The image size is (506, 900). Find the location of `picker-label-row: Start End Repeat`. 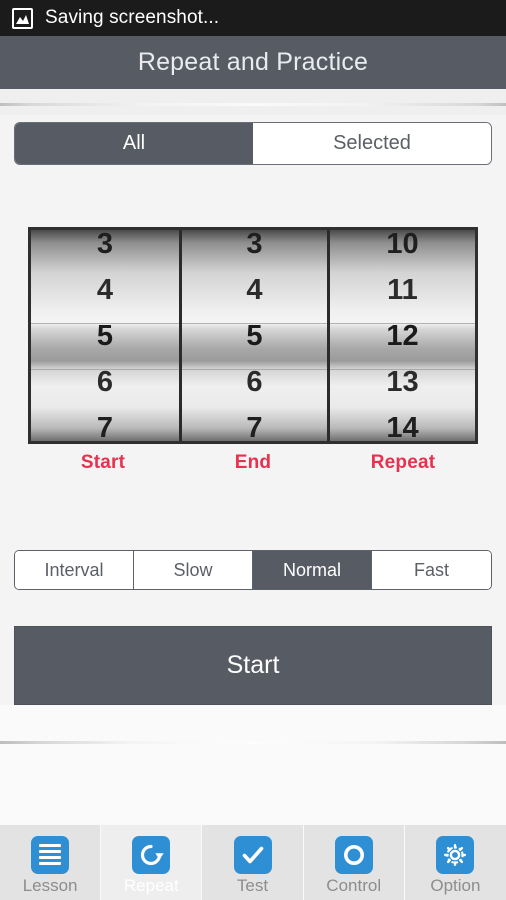

picker-label-row: Start End Repeat is located at coordinates (253, 463).